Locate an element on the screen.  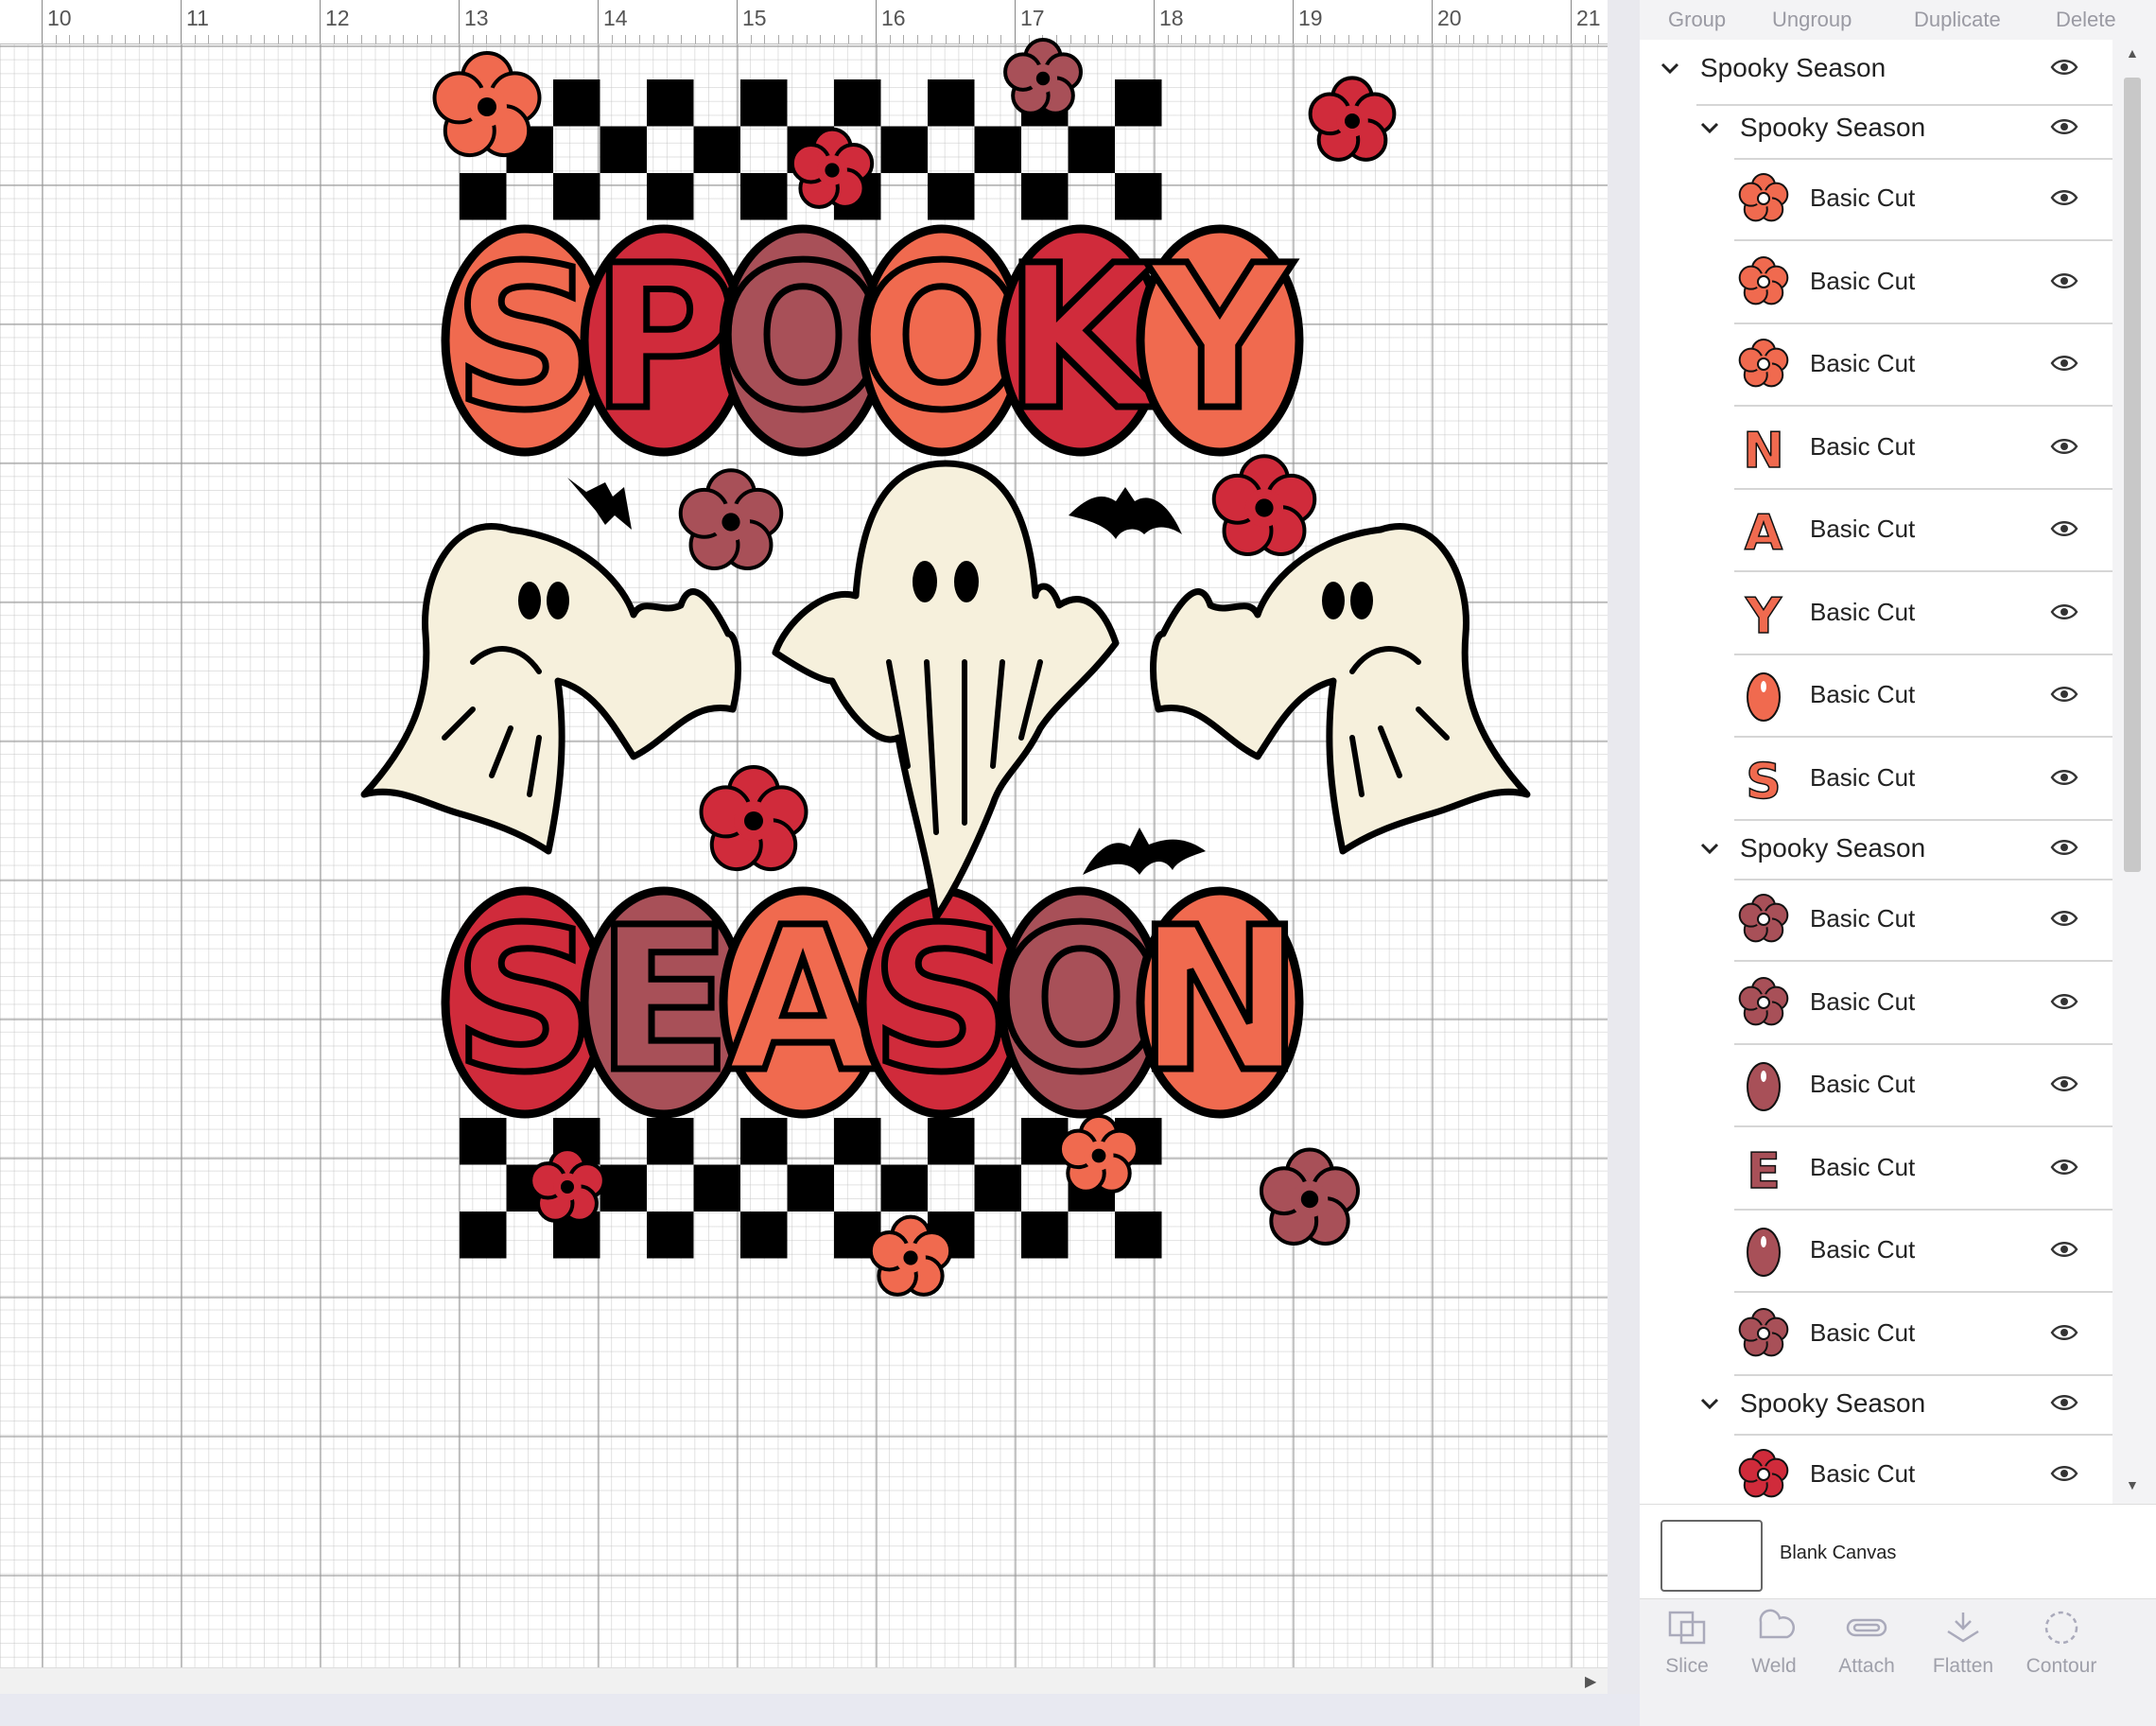
ghost-center is located at coordinates (946, 690).